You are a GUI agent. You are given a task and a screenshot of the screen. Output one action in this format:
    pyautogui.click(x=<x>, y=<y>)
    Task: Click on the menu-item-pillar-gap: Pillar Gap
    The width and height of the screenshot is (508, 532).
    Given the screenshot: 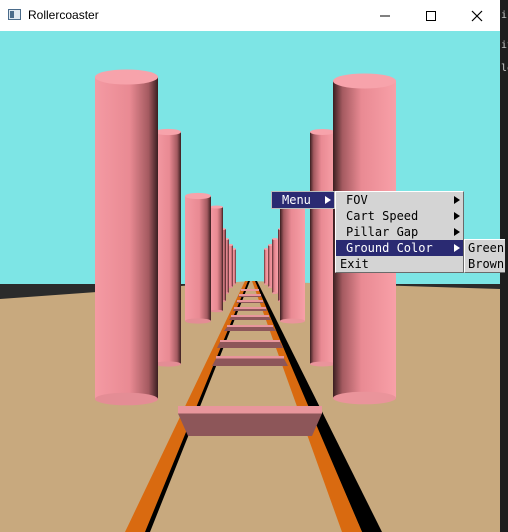 What is the action you would take?
    pyautogui.click(x=399, y=232)
    